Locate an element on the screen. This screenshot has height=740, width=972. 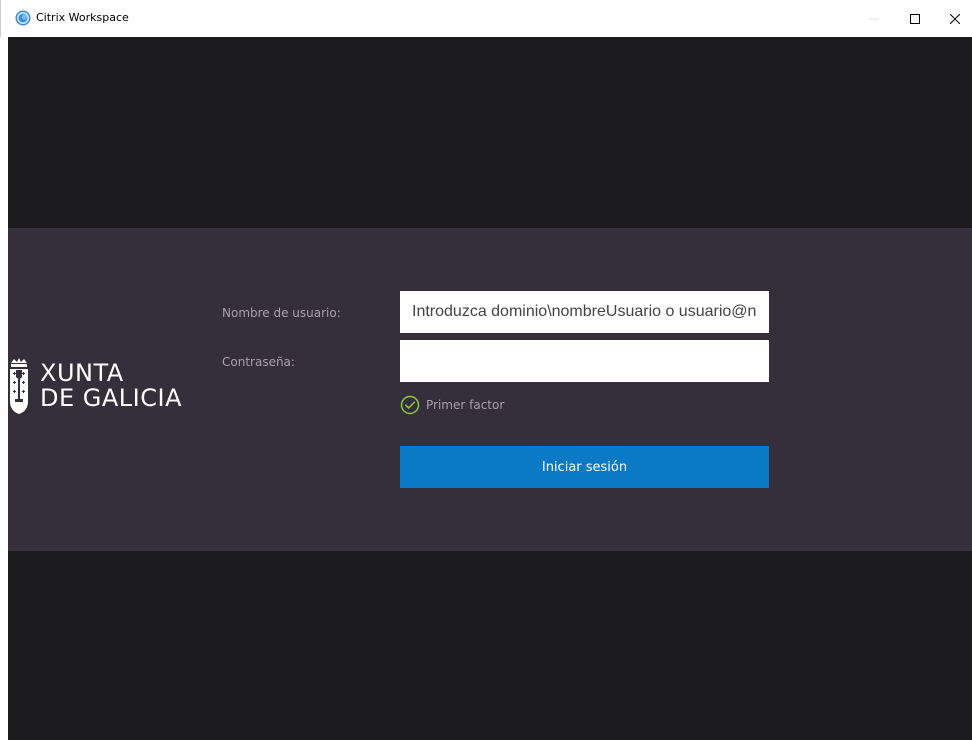
minimize-button is located at coordinates (874, 18).